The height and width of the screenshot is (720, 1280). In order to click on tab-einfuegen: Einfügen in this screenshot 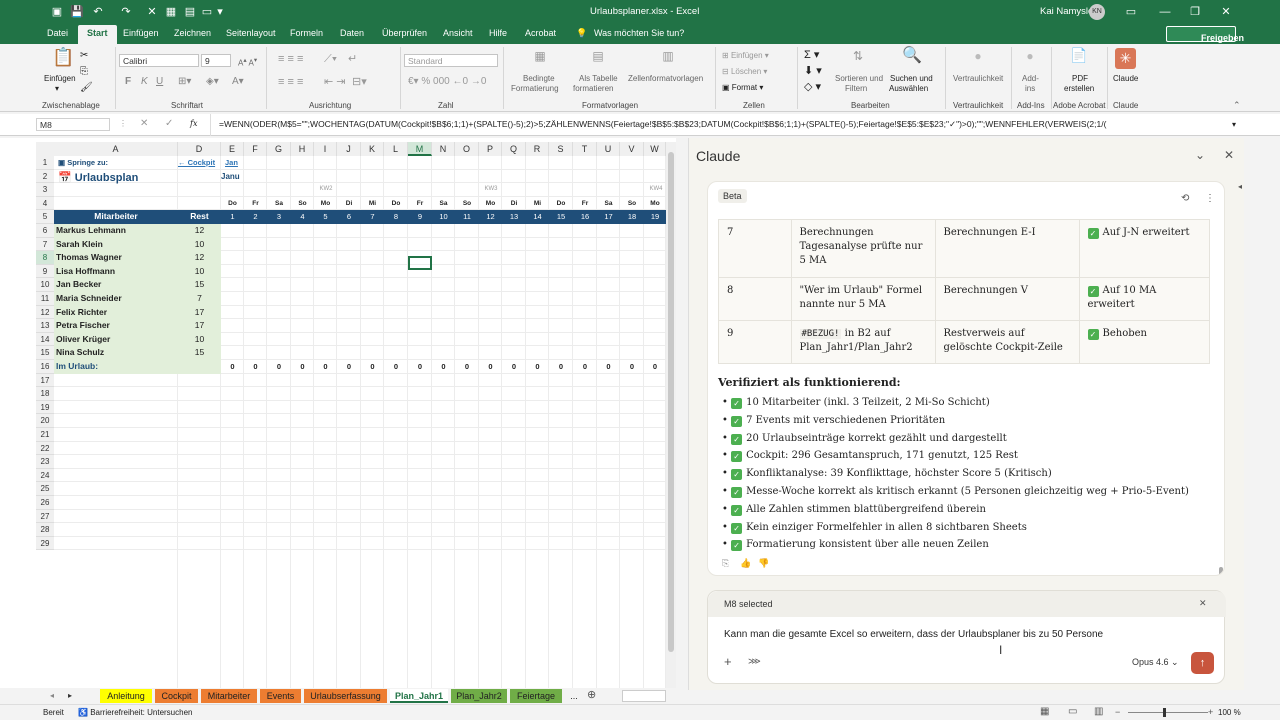, I will do `click(141, 33)`.